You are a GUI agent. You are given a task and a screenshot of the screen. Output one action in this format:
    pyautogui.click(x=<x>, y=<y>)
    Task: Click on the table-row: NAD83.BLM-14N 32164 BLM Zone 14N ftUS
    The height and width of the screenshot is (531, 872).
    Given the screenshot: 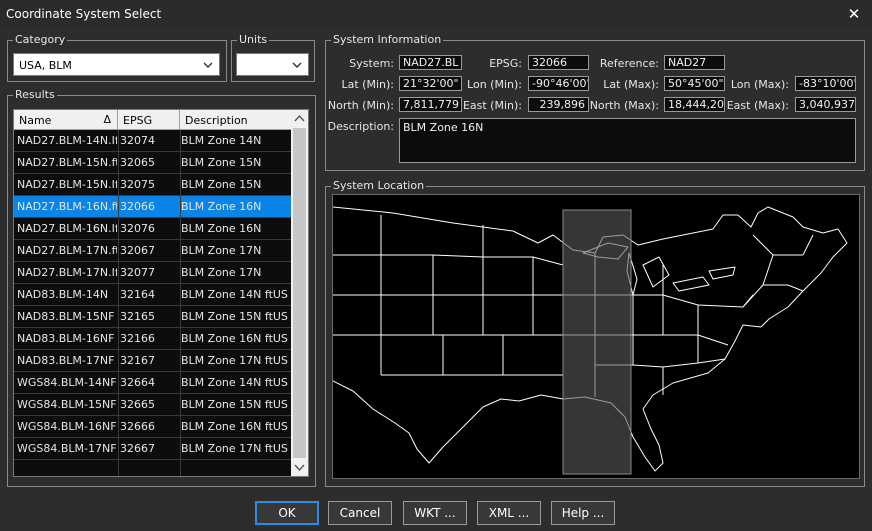 What is the action you would take?
    pyautogui.click(x=153, y=295)
    